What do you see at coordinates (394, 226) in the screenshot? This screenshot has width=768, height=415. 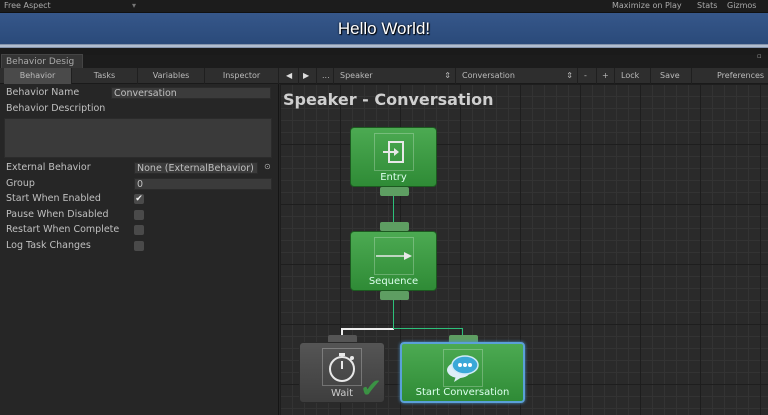 I see `input-connector` at bounding box center [394, 226].